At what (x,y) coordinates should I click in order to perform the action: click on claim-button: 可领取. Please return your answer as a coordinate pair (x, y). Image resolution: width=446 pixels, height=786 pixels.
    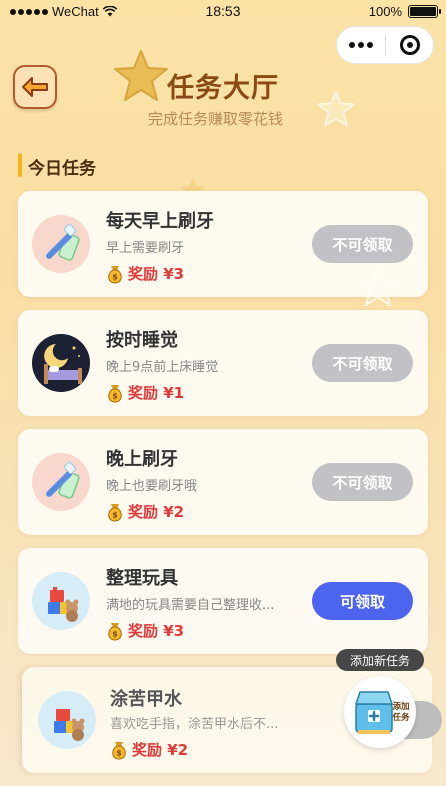
    Looking at the image, I should click on (362, 601).